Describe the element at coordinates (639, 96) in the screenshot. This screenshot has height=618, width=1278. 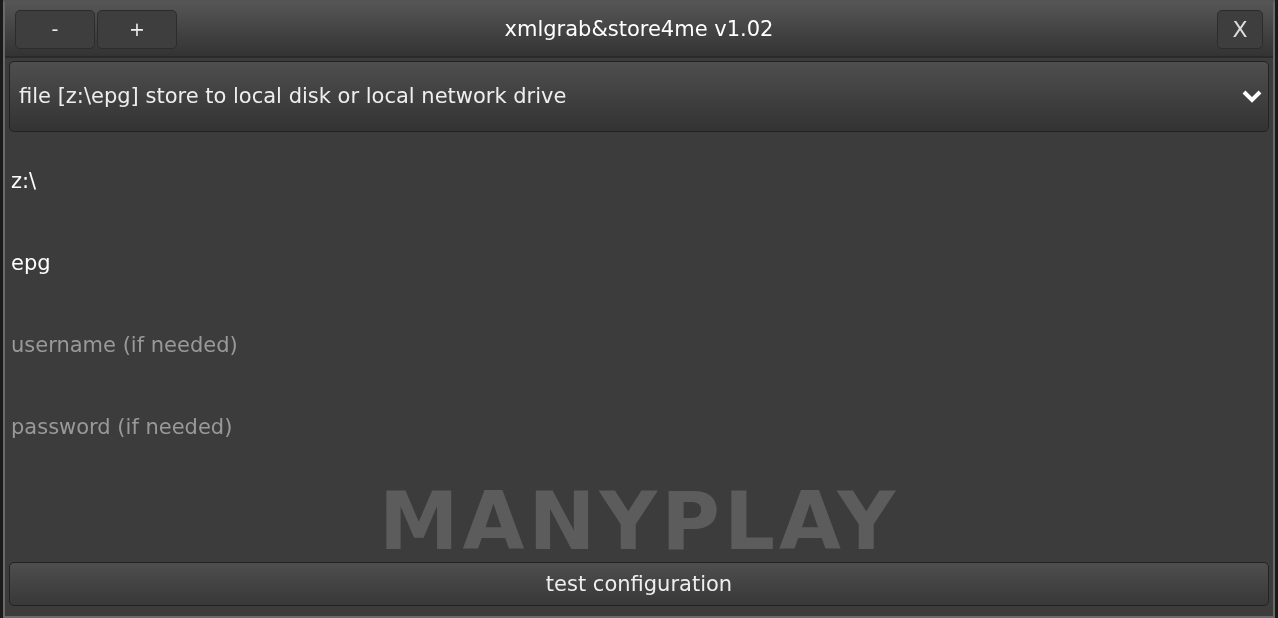
I see `mode-dropdown: file [z:\epg] store to local disk or local network drive` at that location.